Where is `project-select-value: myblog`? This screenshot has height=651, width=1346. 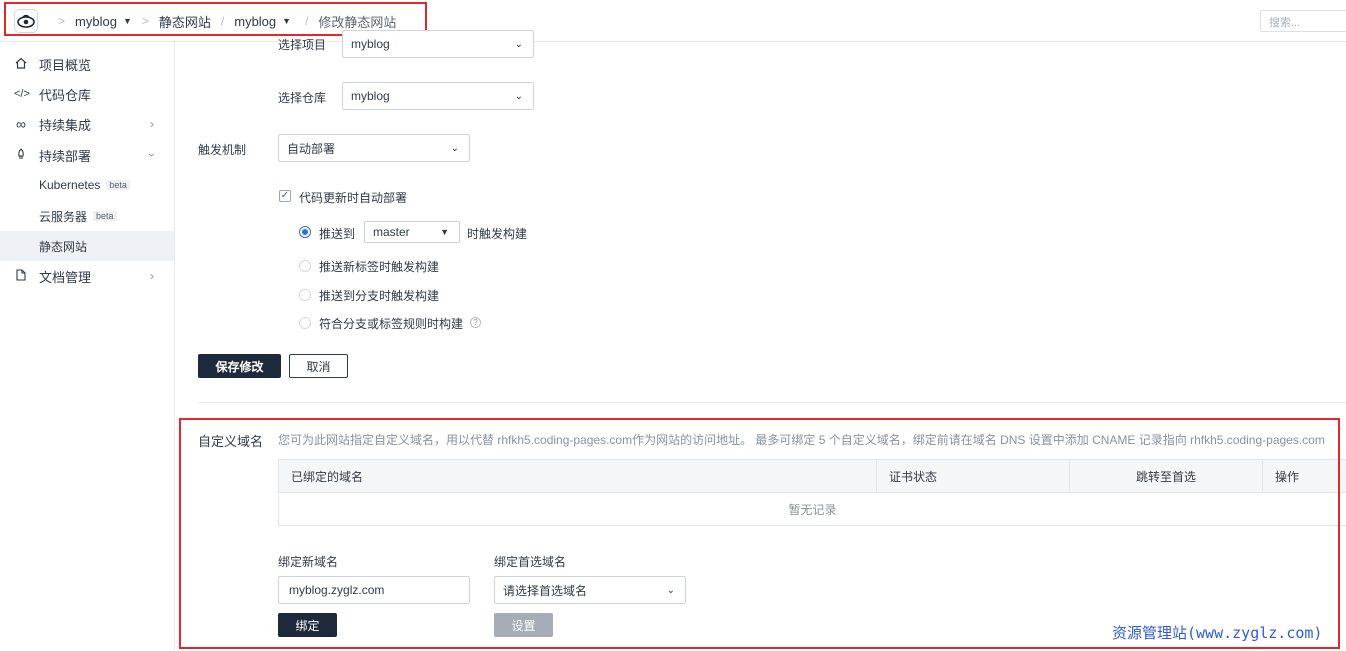
project-select-value: myblog is located at coordinates (370, 44).